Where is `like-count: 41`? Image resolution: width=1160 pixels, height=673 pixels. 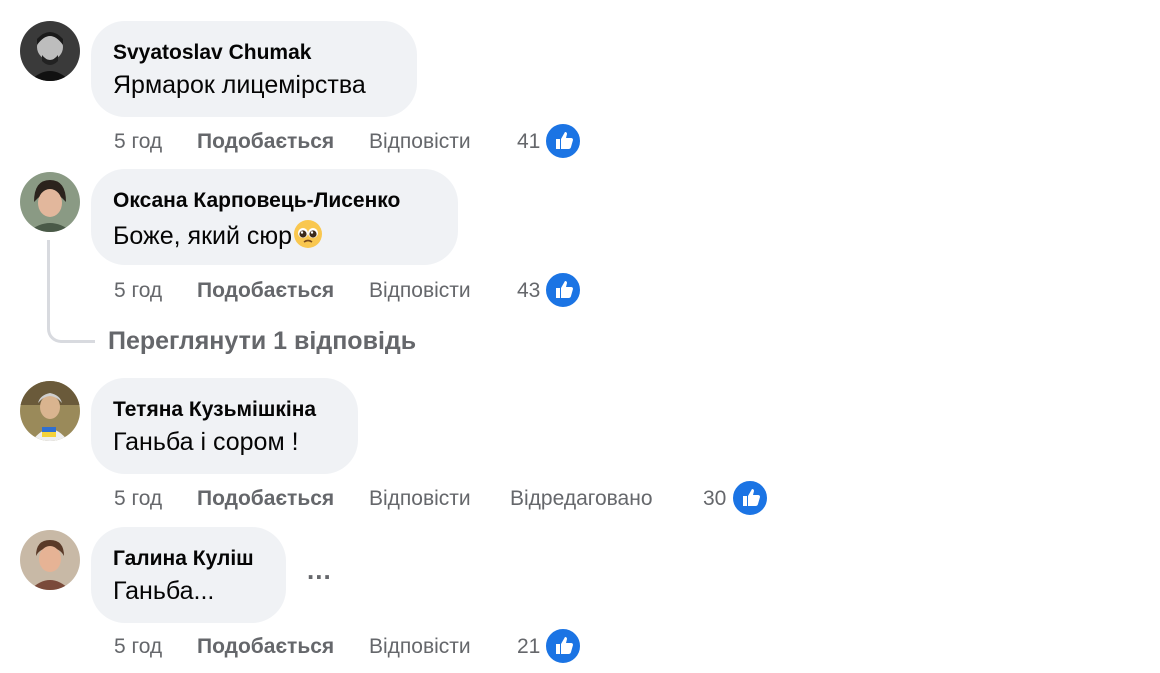 like-count: 41 is located at coordinates (528, 142).